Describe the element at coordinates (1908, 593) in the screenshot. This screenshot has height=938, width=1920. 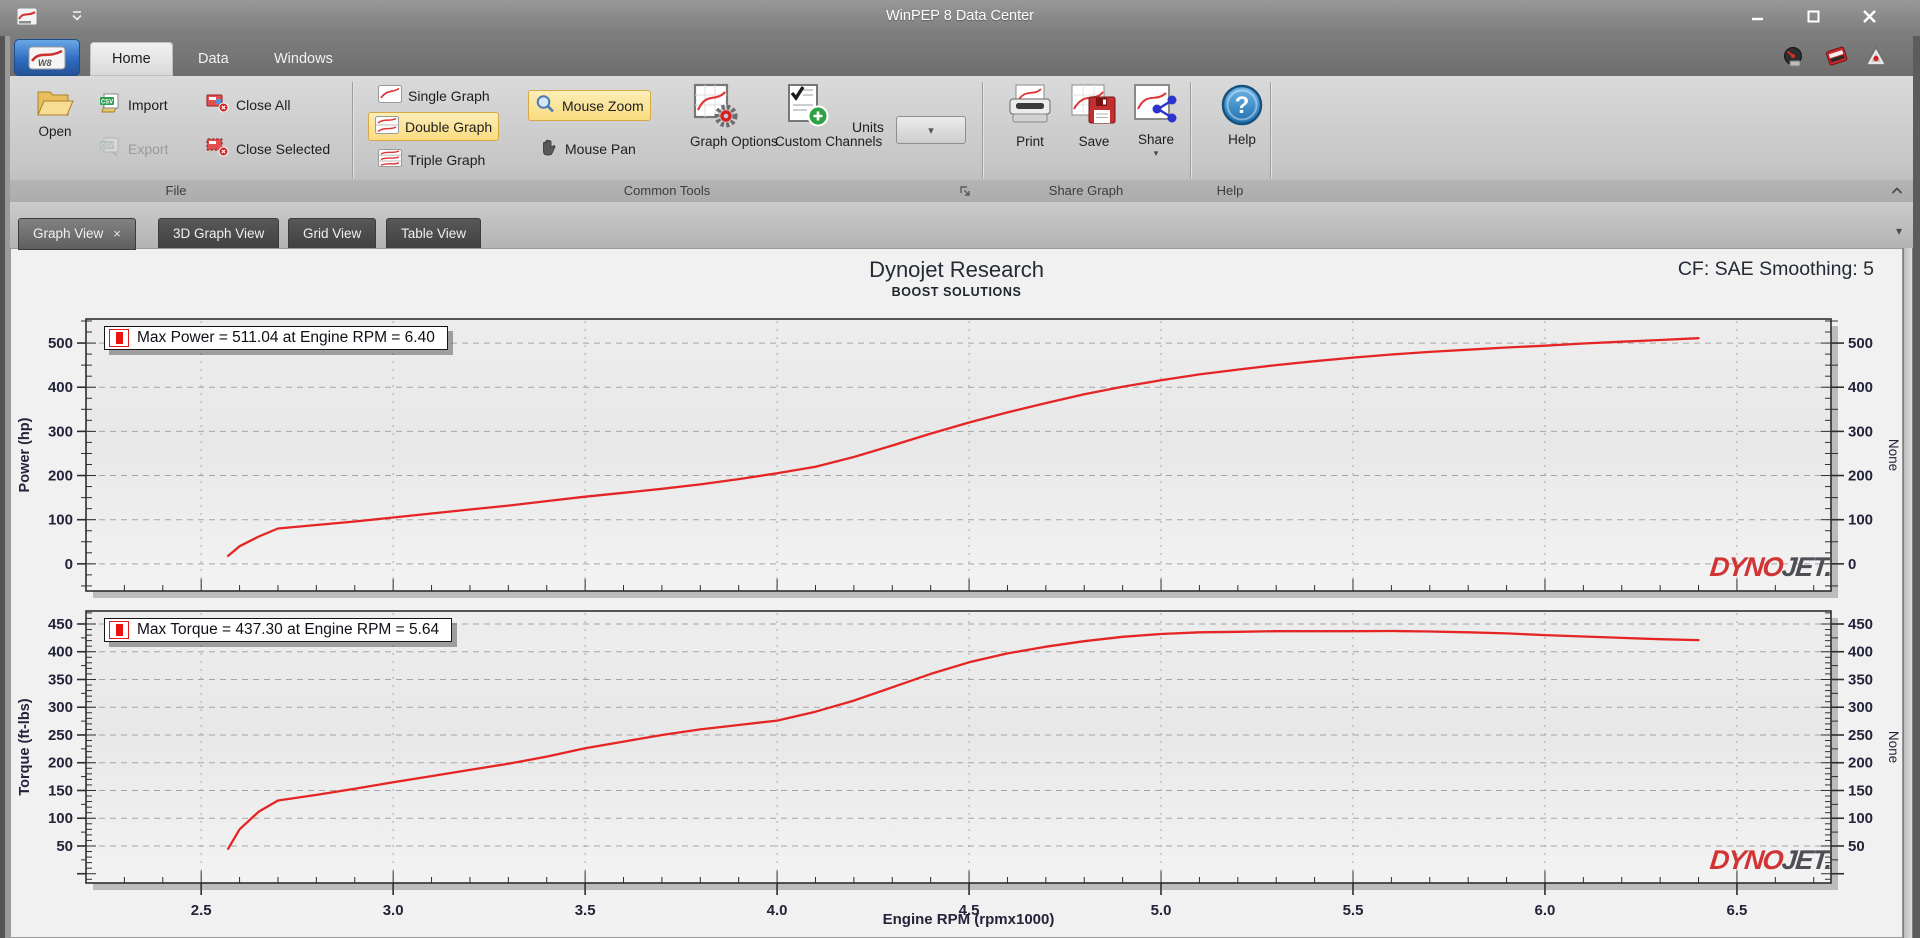
I see `right-scroll-strip` at that location.